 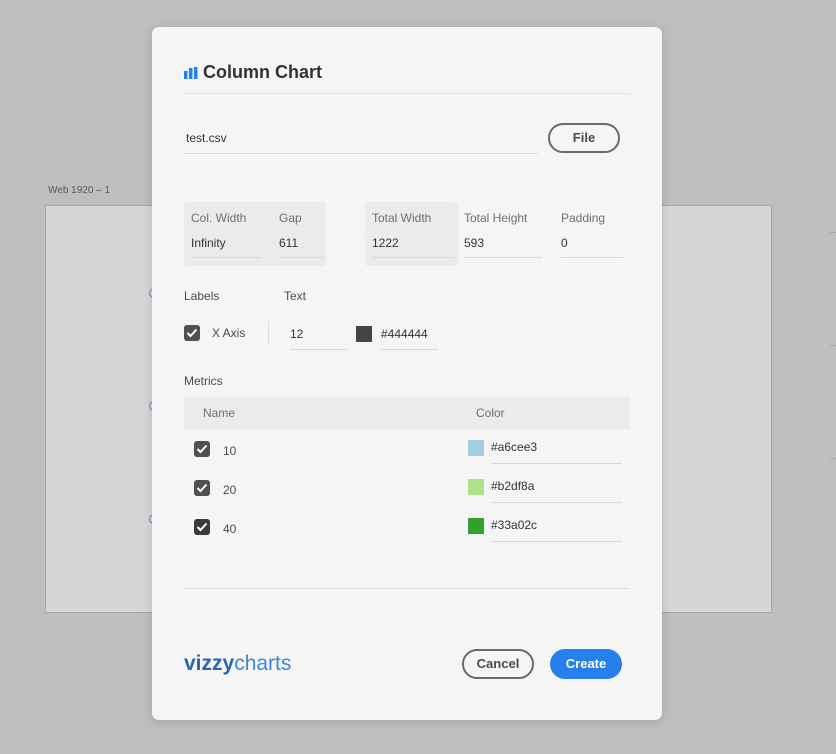 What do you see at coordinates (584, 138) in the screenshot?
I see `file-button: File` at bounding box center [584, 138].